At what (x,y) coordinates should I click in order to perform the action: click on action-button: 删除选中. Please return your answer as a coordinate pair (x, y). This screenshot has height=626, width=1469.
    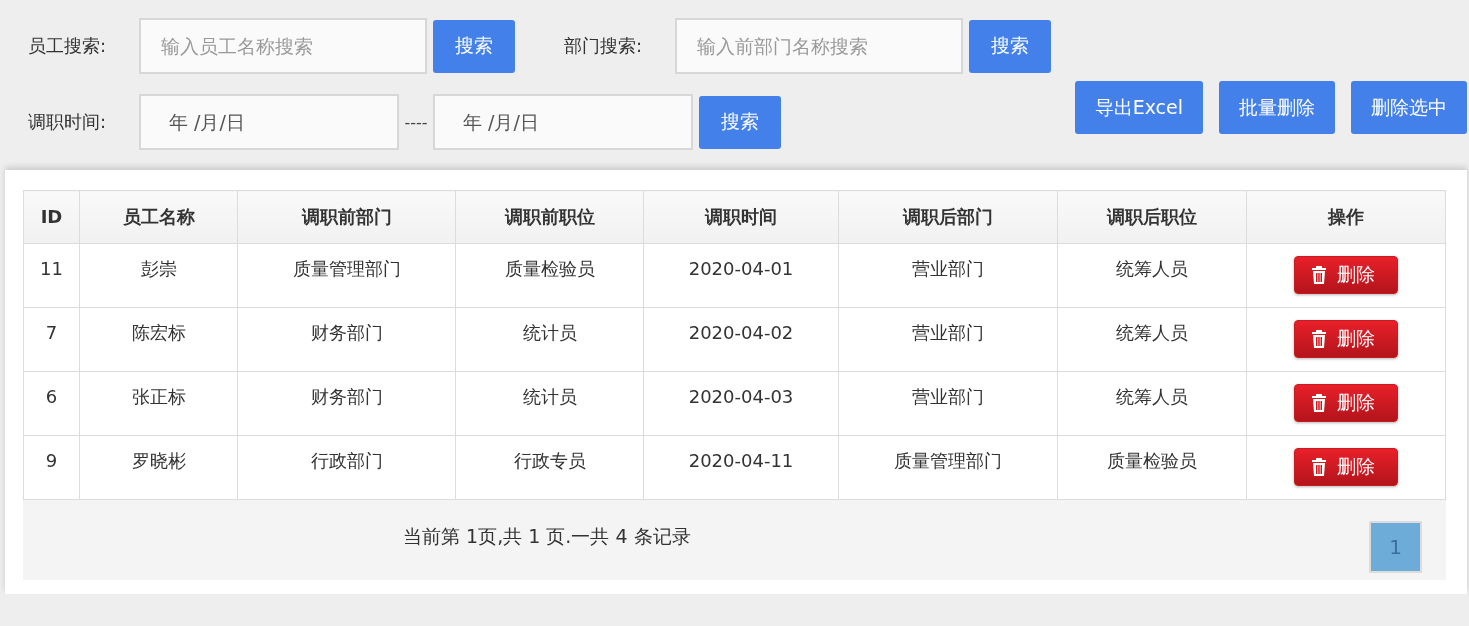
    Looking at the image, I should click on (1409, 107).